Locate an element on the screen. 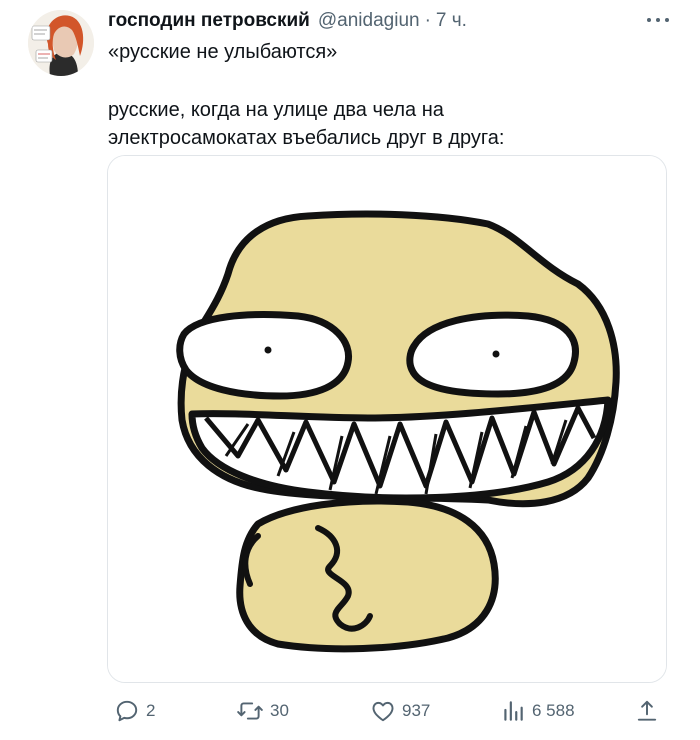 Image resolution: width=700 pixels, height=740 pixels. views-icon is located at coordinates (513, 711).